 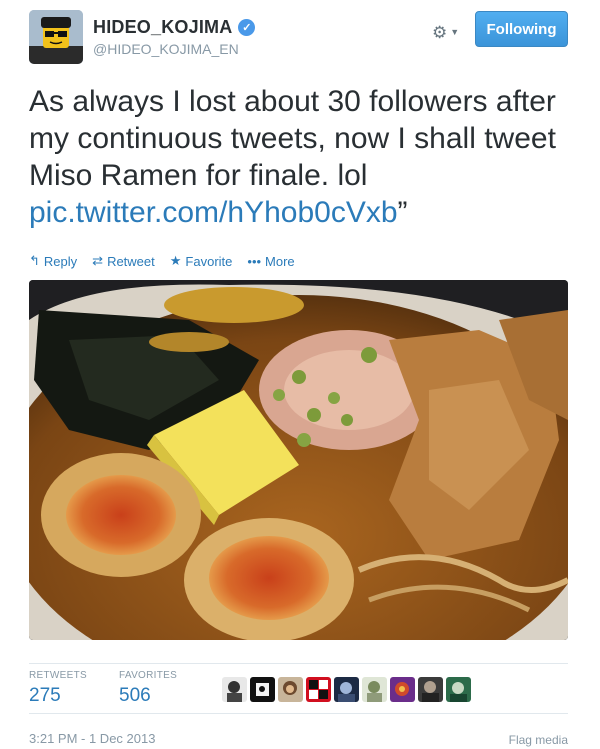 I want to click on author-handle: @HIDEO_KOJIMA_EN, so click(x=166, y=49).